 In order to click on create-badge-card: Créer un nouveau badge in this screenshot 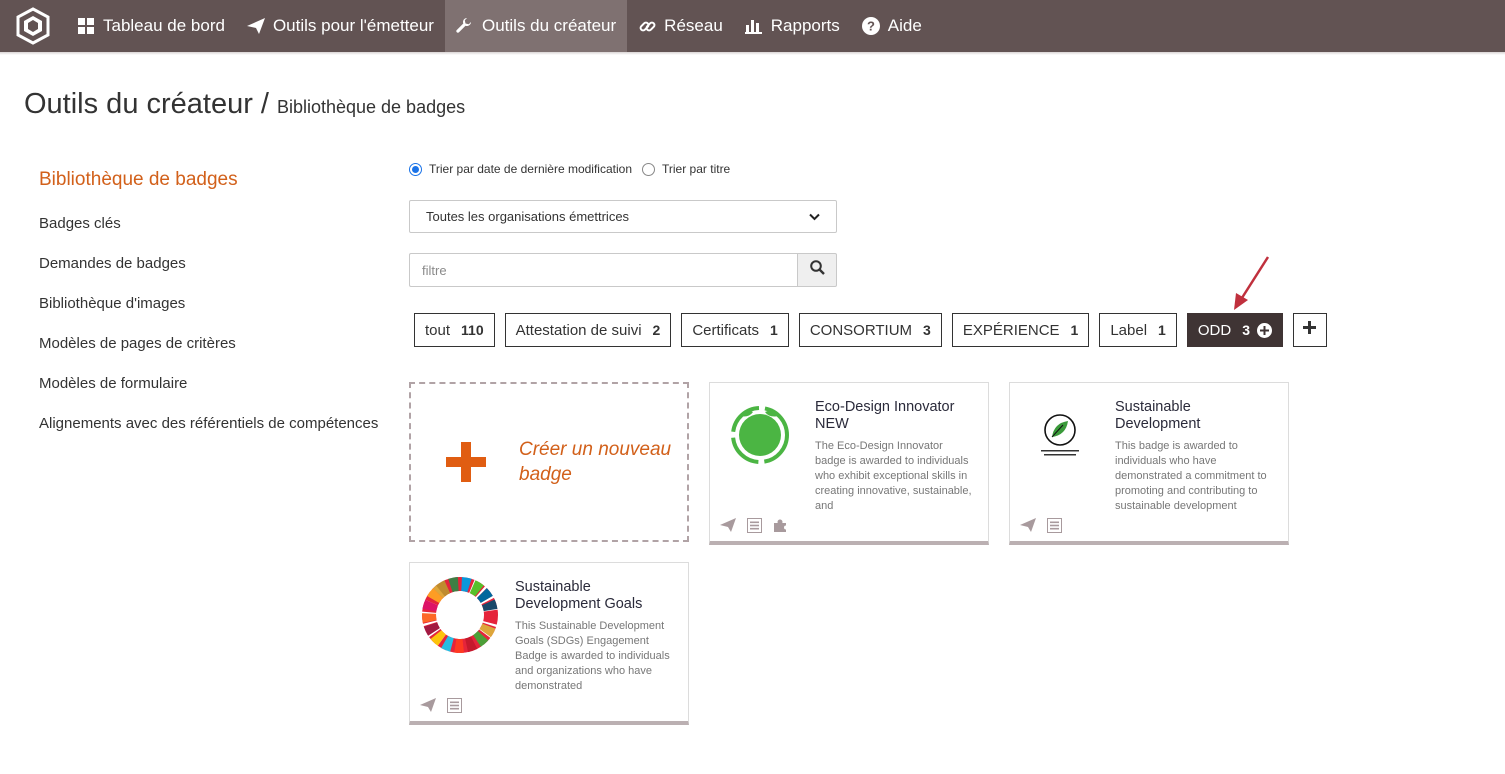, I will do `click(549, 462)`.